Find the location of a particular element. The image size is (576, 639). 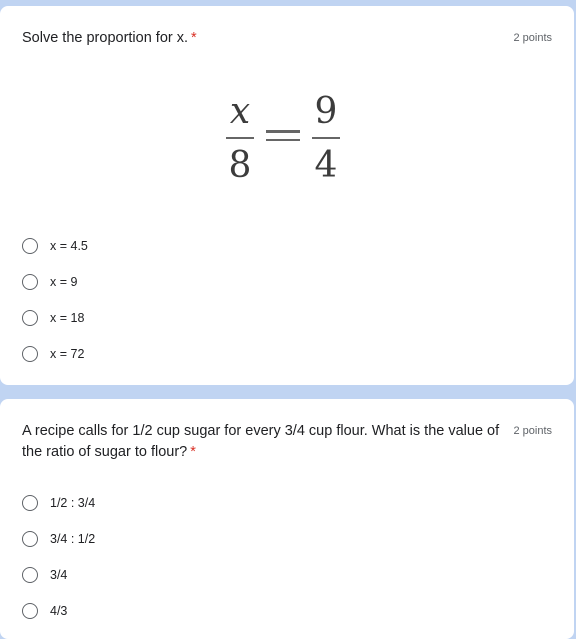

answer-option: 1/2 : 3/4 is located at coordinates (58, 503).